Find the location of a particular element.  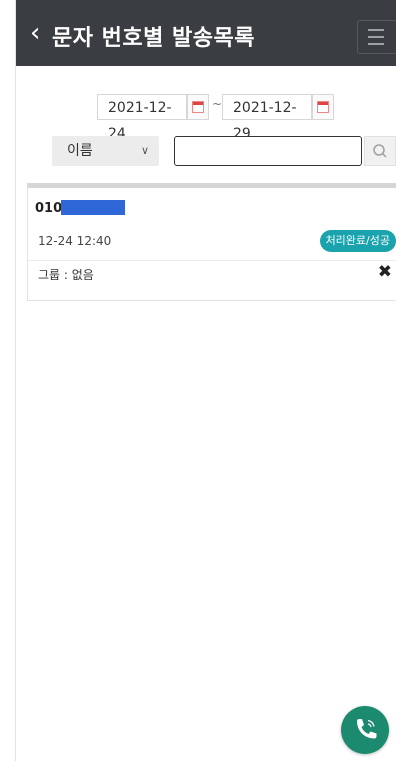

record-card: 010- 12-24 12:40 처리완료/성공 그룹 : 없음 ✖ is located at coordinates (211, 242).